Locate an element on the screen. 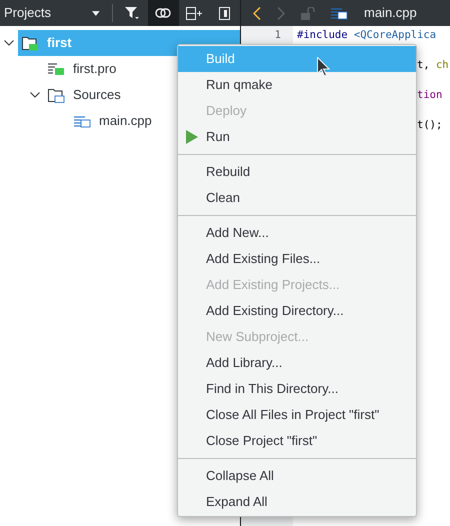 This screenshot has height=526, width=450. line-number: 1 is located at coordinates (277, 35).